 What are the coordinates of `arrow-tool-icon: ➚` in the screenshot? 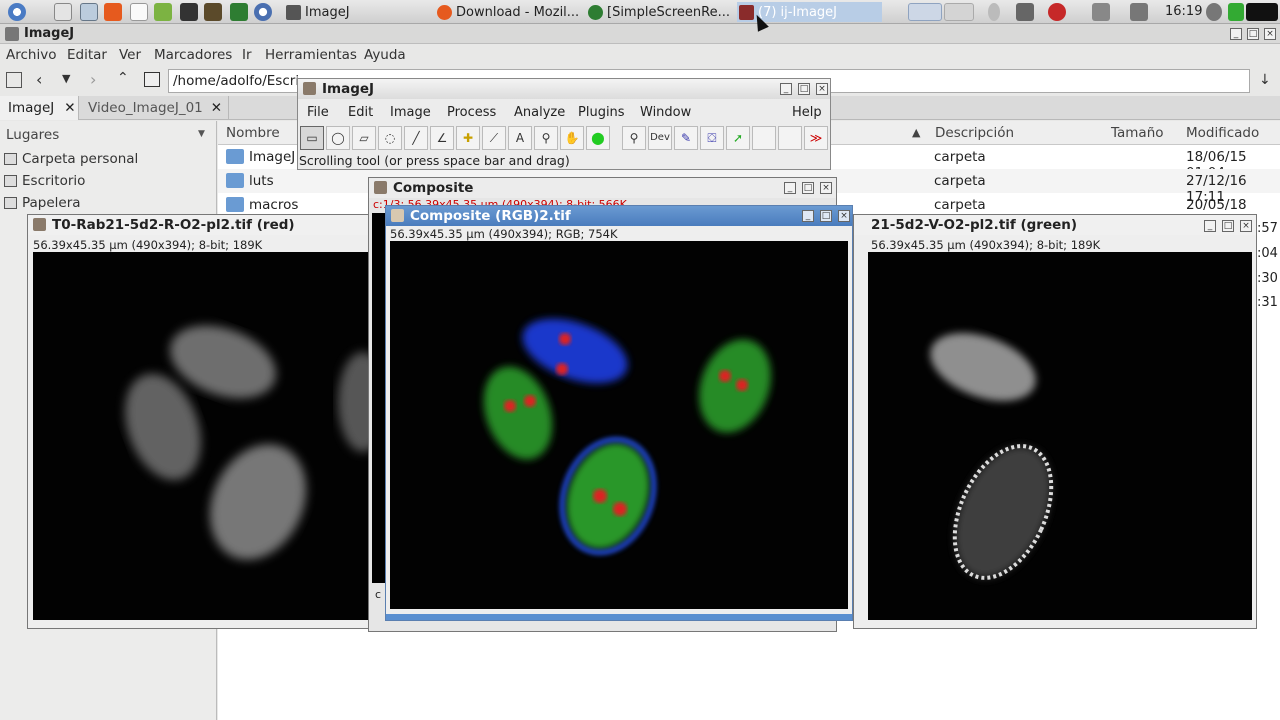 It's located at (738, 138).